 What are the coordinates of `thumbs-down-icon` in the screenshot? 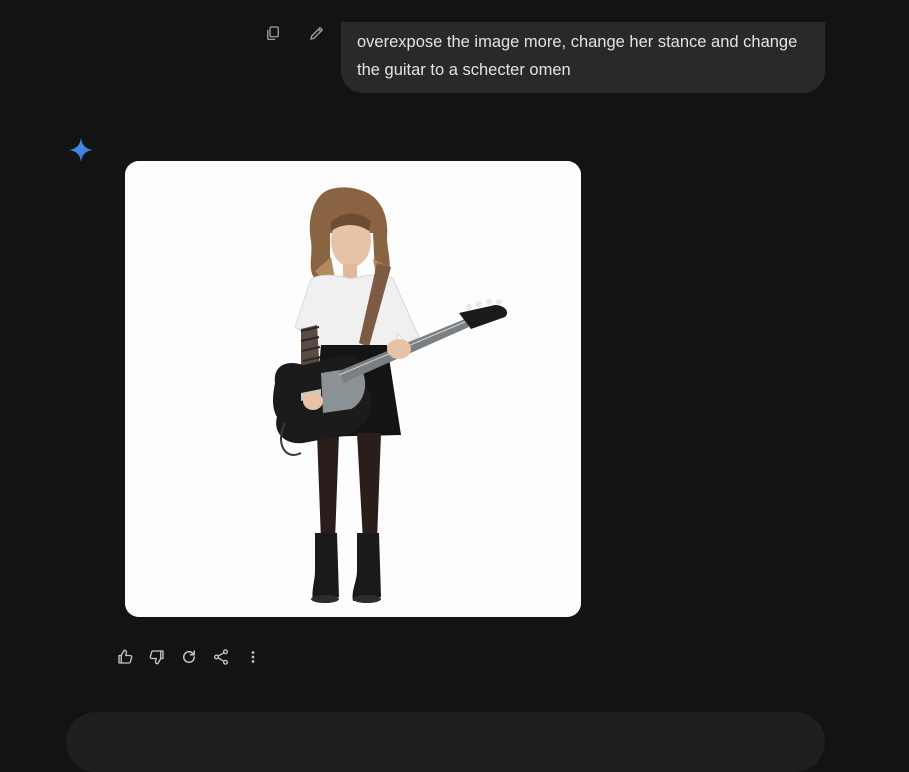 It's located at (156, 657).